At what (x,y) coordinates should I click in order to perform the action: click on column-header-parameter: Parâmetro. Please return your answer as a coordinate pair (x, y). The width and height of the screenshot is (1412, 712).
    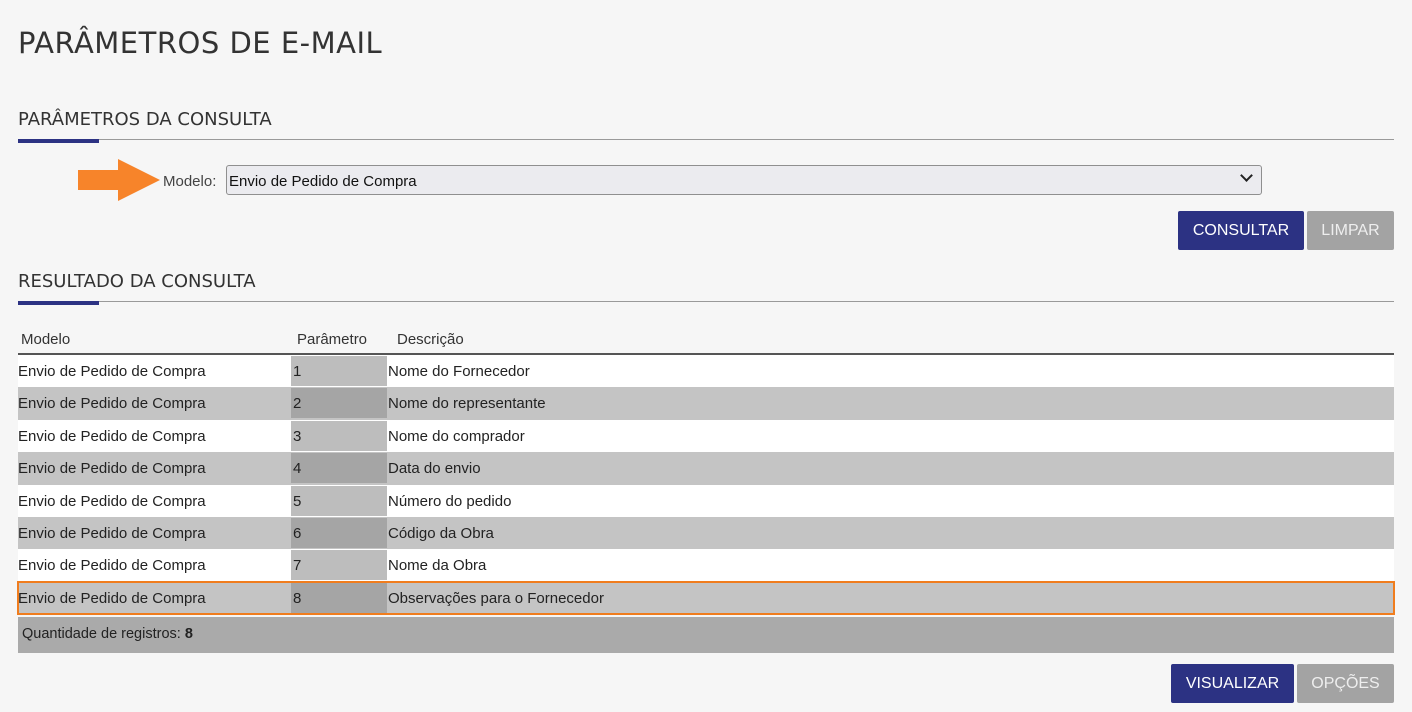
    Looking at the image, I should click on (332, 339).